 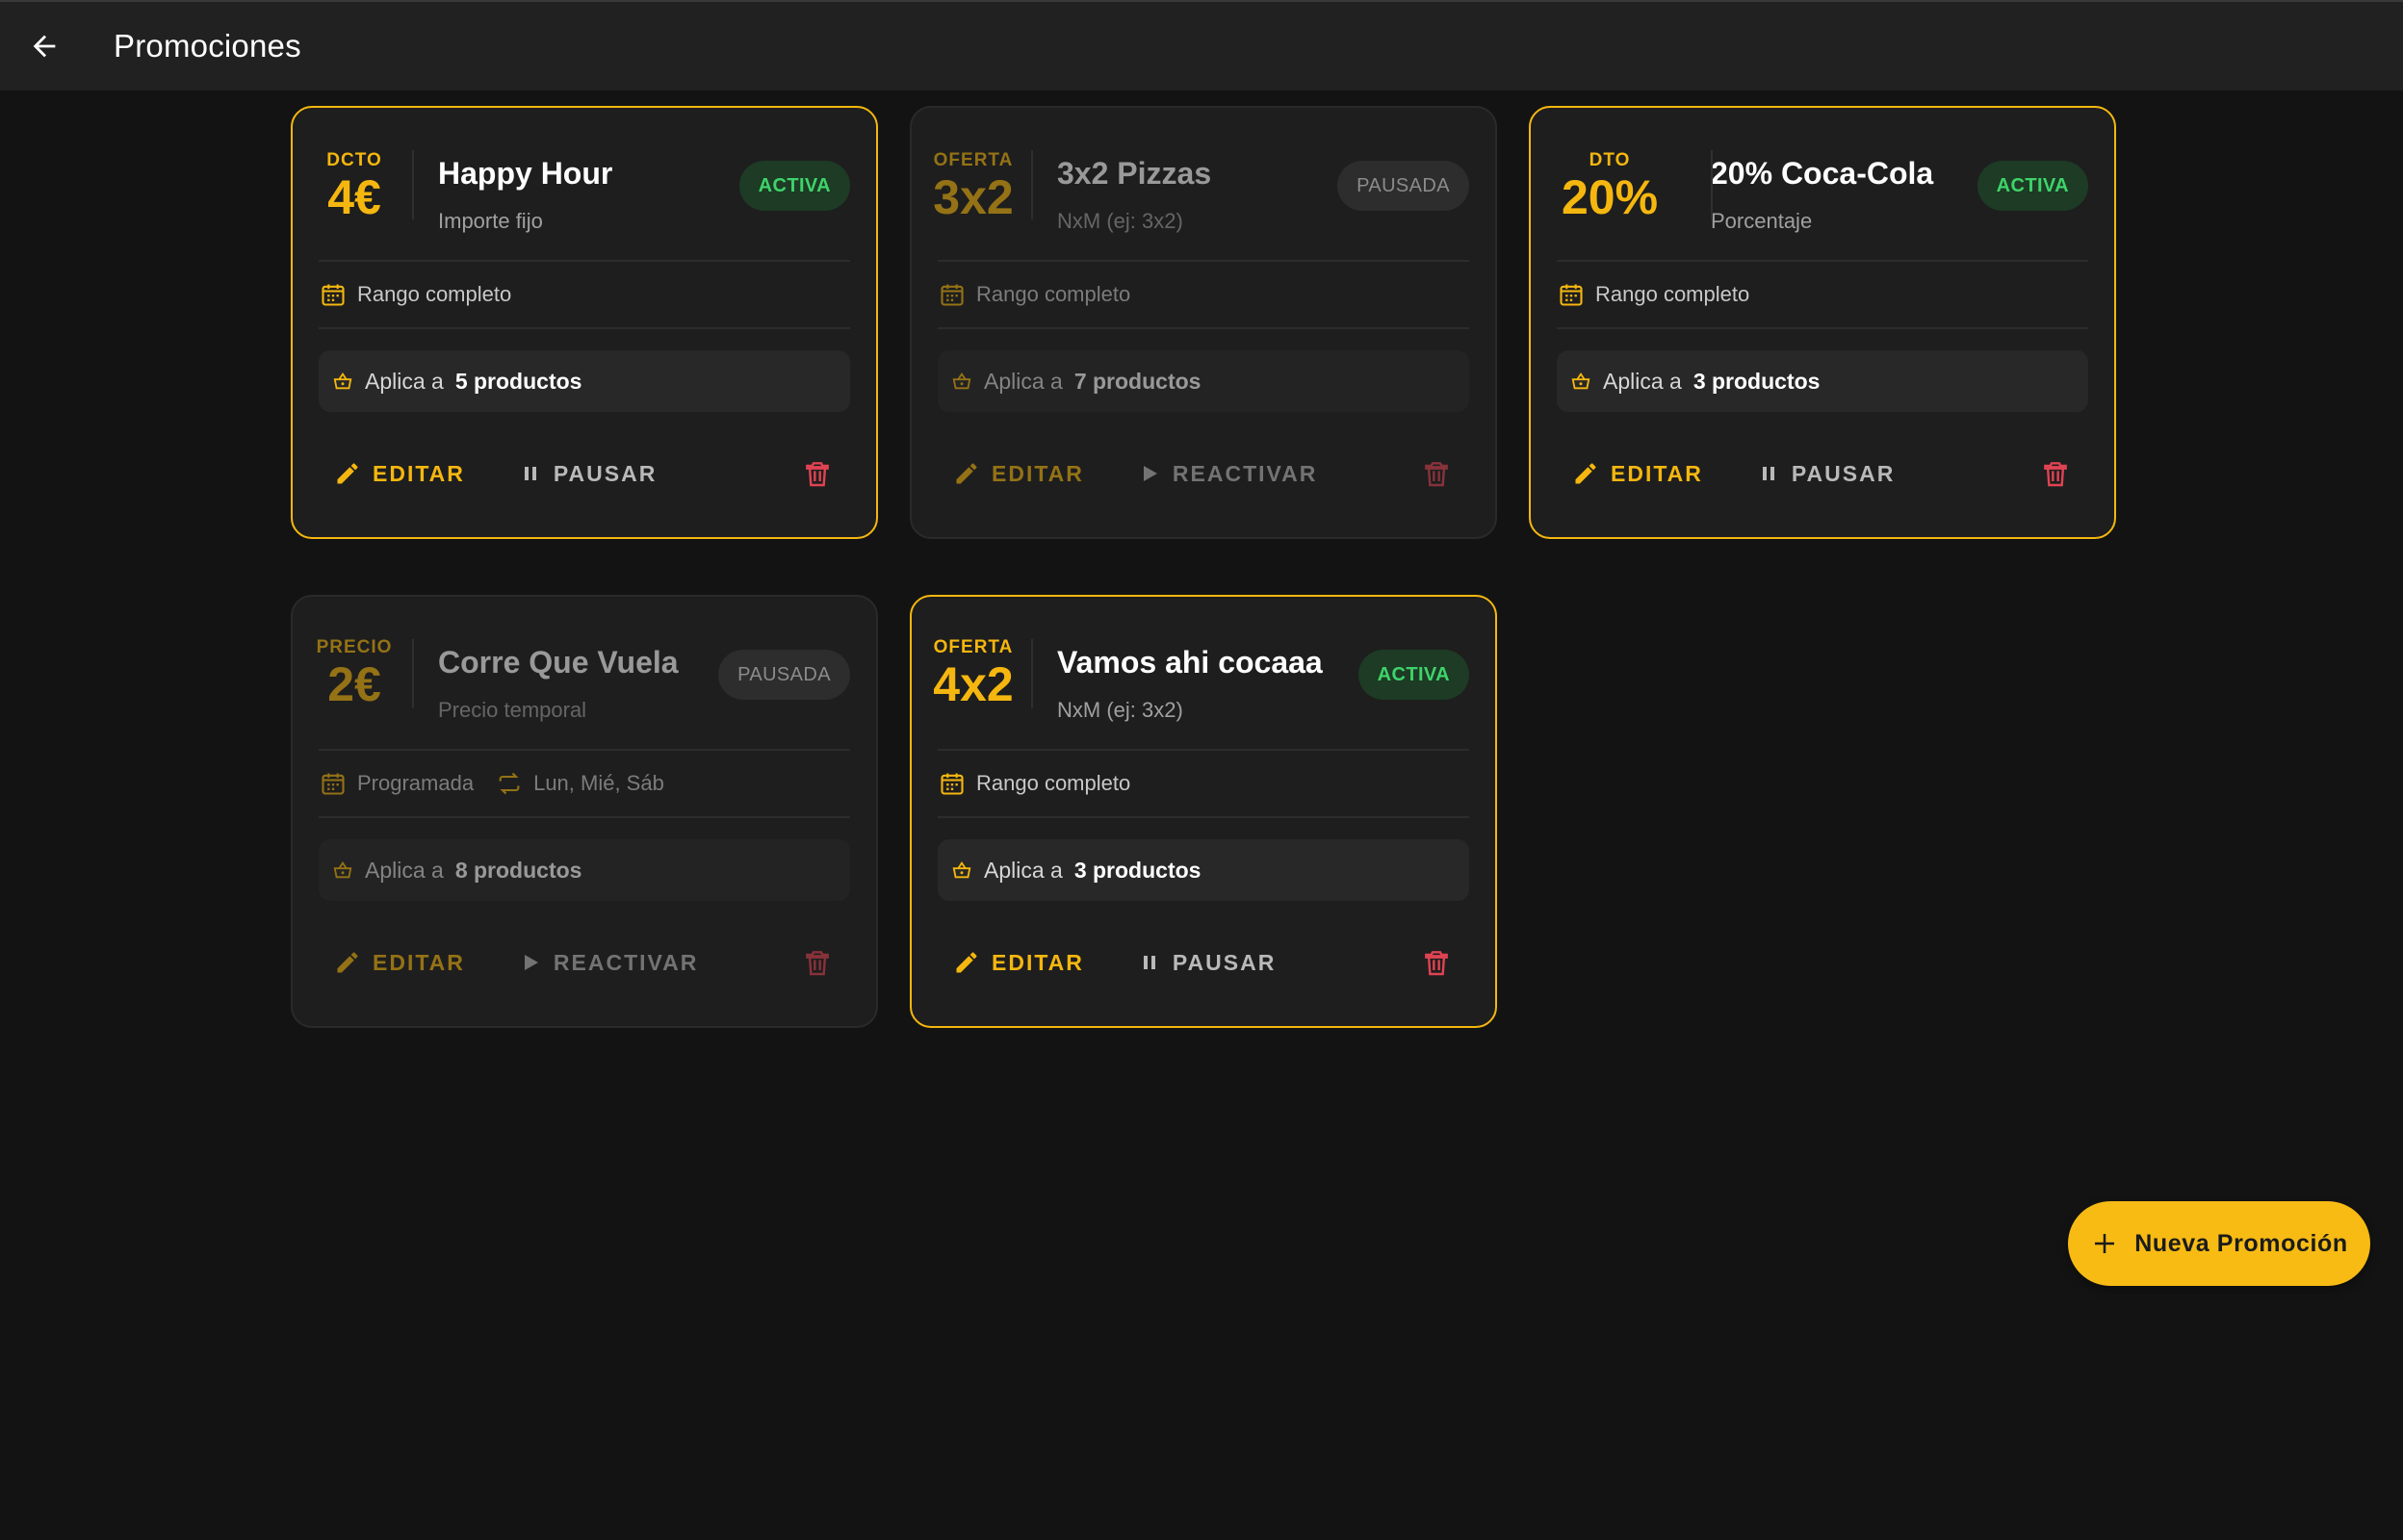 What do you see at coordinates (1610, 197) in the screenshot?
I see `promo-value: 20%` at bounding box center [1610, 197].